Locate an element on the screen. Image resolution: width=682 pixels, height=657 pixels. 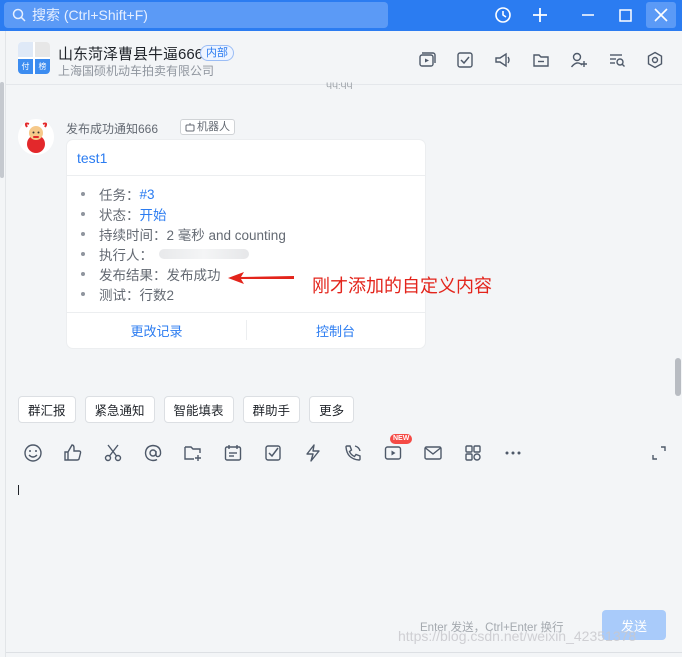
annotation-text: 刚才添加的自定义内容 is located at coordinates (402, 286).